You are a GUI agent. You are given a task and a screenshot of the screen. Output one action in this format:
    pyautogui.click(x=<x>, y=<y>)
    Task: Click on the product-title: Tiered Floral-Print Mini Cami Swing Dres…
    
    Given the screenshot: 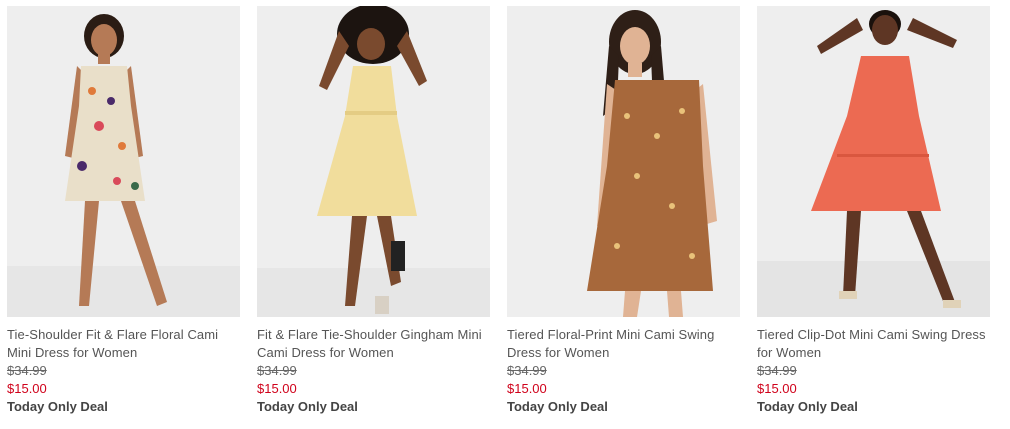 What is the action you would take?
    pyautogui.click(x=623, y=344)
    